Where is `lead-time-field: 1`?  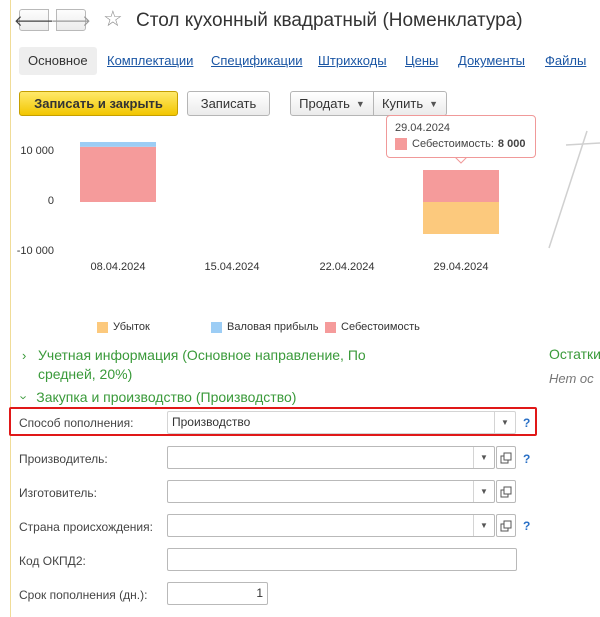
lead-time-field: 1 is located at coordinates (217, 593).